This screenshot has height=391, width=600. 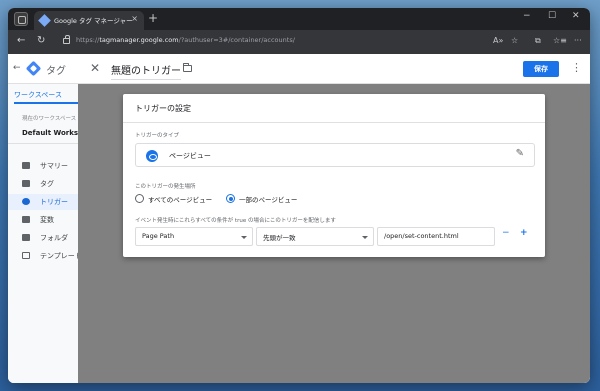 What do you see at coordinates (26, 255) in the screenshot?
I see `template-icon` at bounding box center [26, 255].